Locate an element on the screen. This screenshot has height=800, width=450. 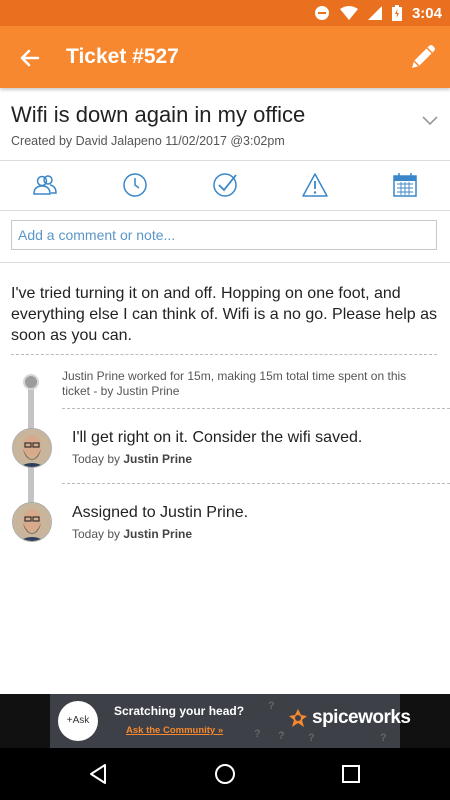
close-ticket-icon is located at coordinates (225, 185).